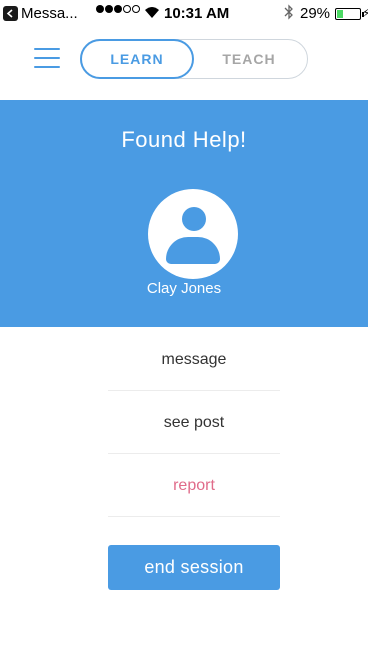 Image resolution: width=368 pixels, height=648 pixels. I want to click on person-icon, so click(194, 219).